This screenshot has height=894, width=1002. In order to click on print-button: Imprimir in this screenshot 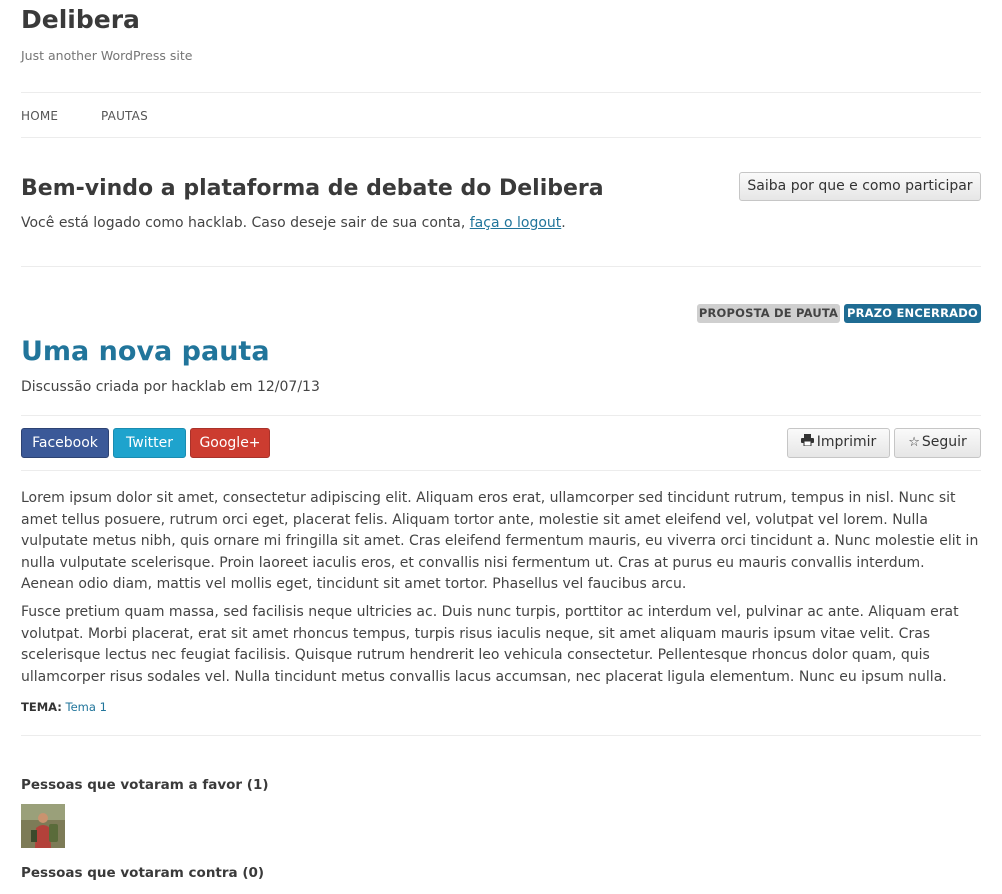, I will do `click(838, 443)`.